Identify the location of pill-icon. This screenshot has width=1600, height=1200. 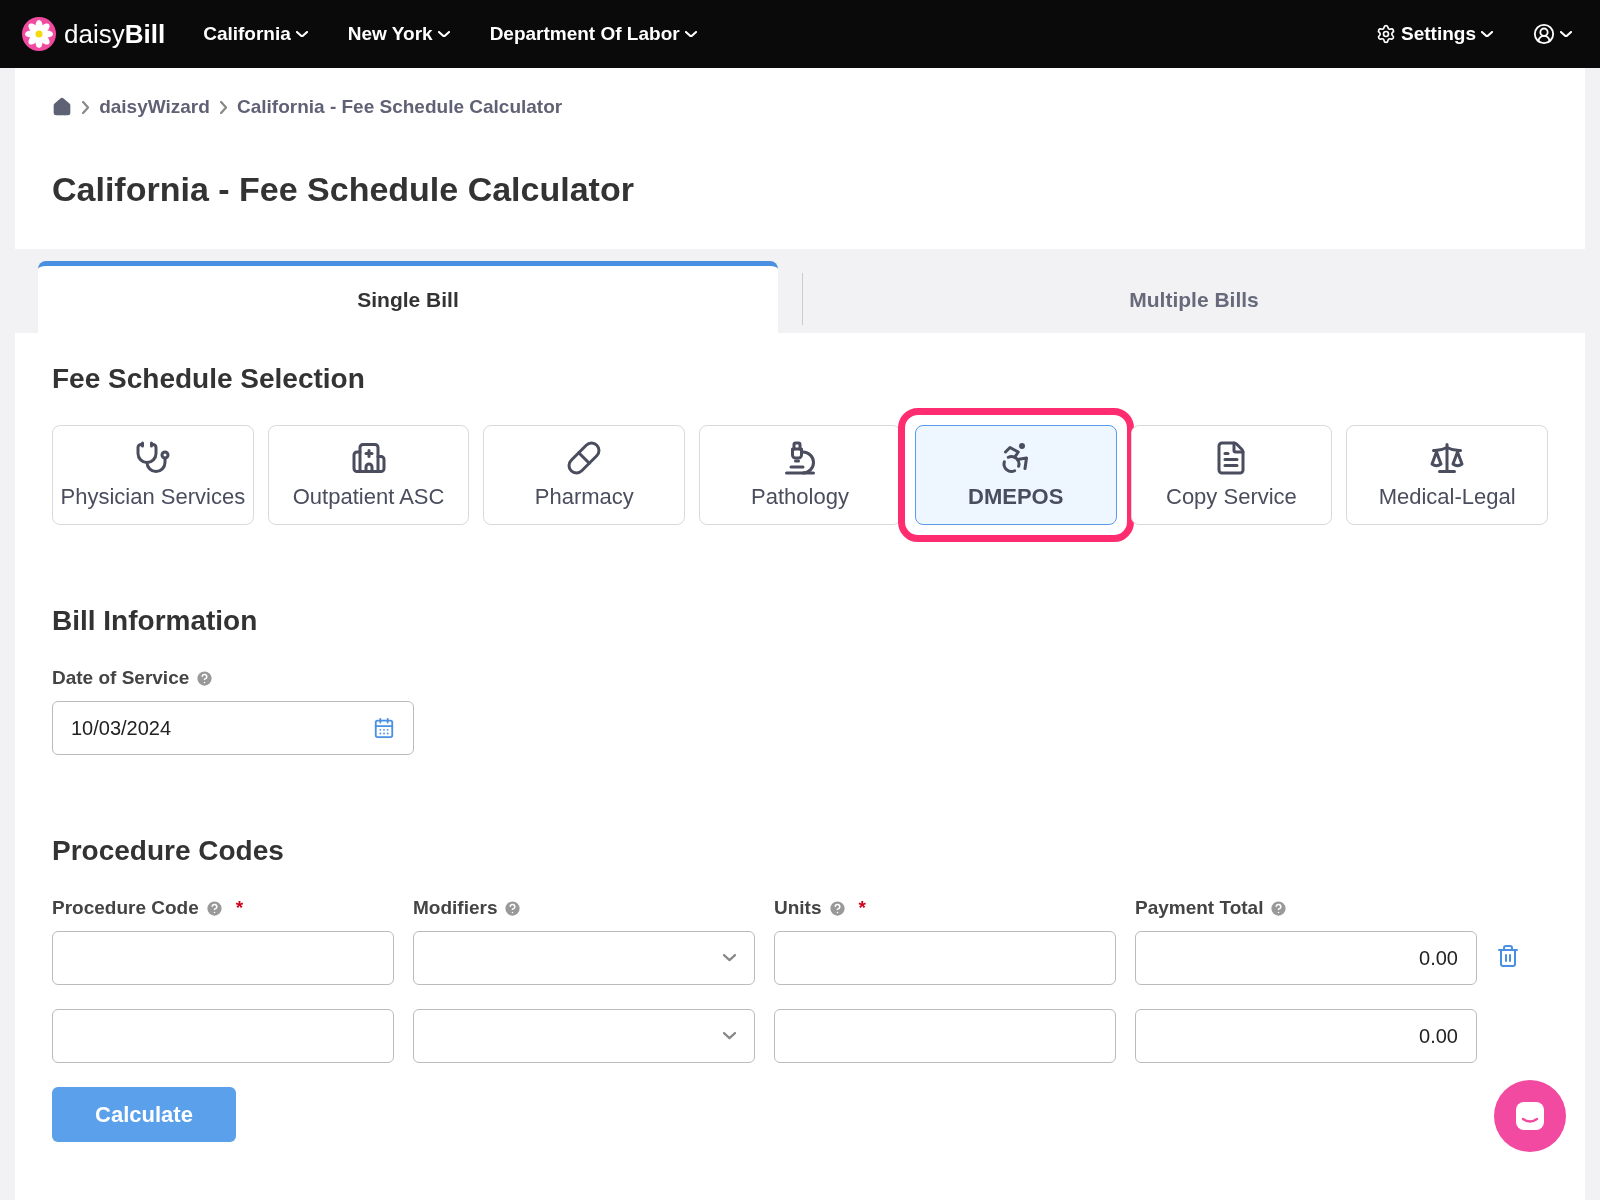
(584, 458).